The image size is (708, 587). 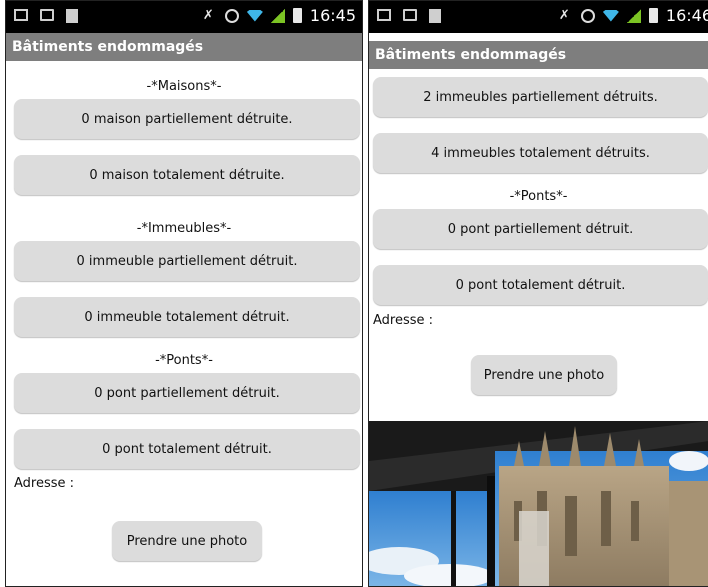 I want to click on immeuble-total-button: 4 immeubles totalement détruits., so click(x=540, y=153).